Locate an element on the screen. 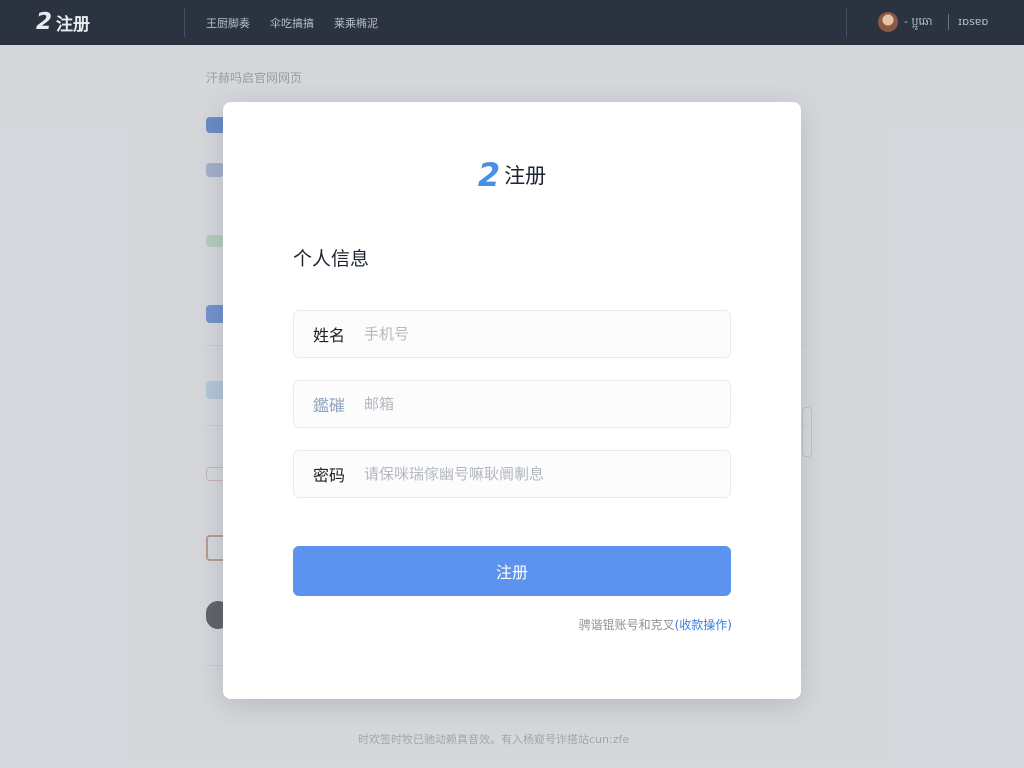  register-button: 注册 is located at coordinates (512, 571).